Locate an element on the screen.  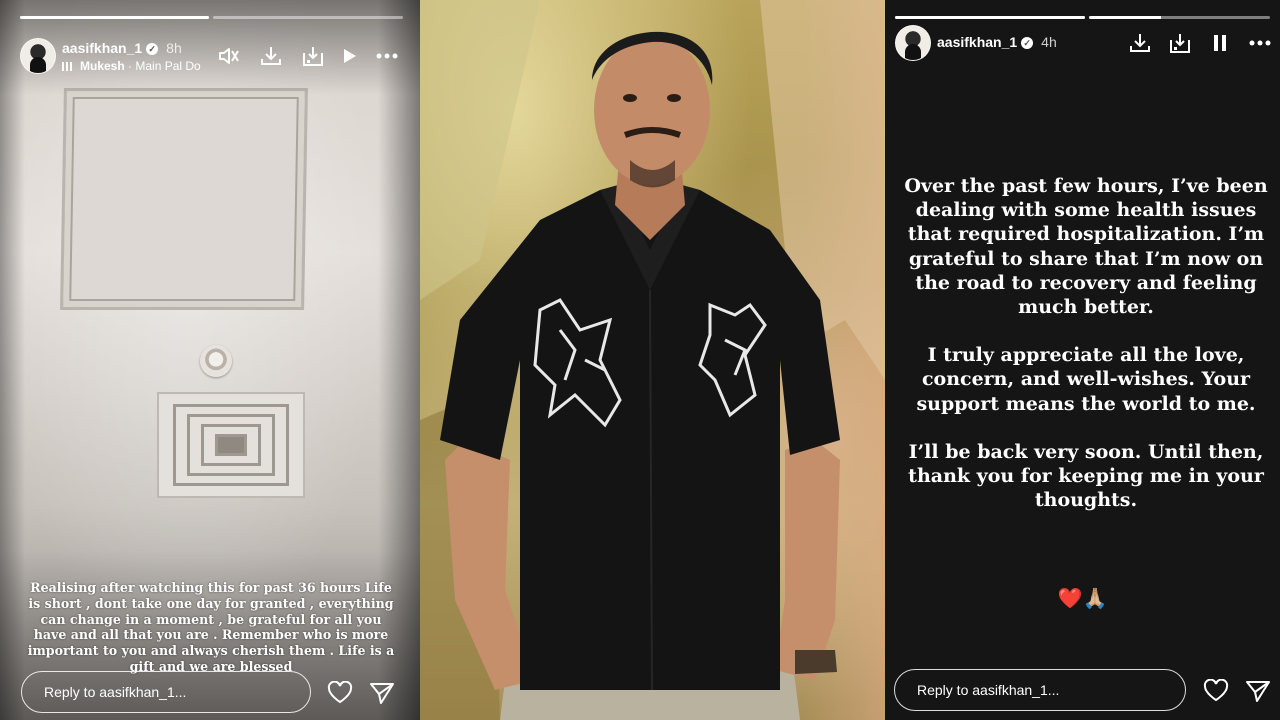
story-header: aasifkhan_1 ✓ 4h is located at coordinates (1083, 45).